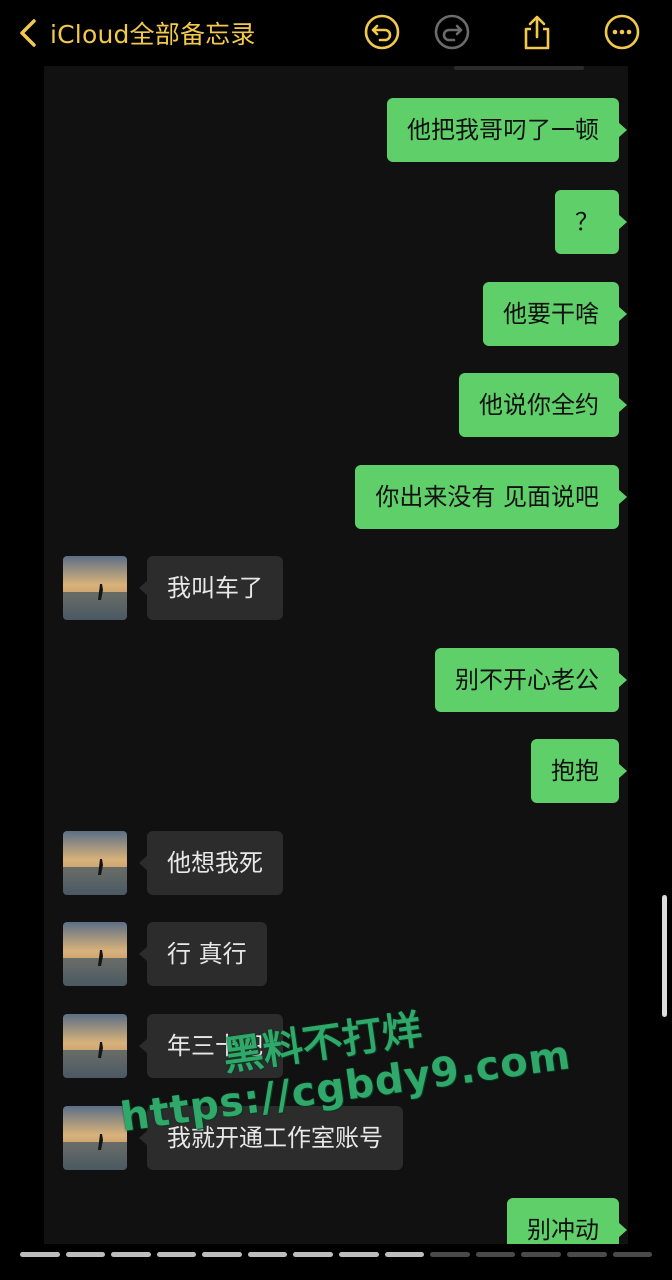 This screenshot has width=672, height=1280. Describe the element at coordinates (579, 771) in the screenshot. I see `outgoing-message-bubble: 抱抱` at that location.